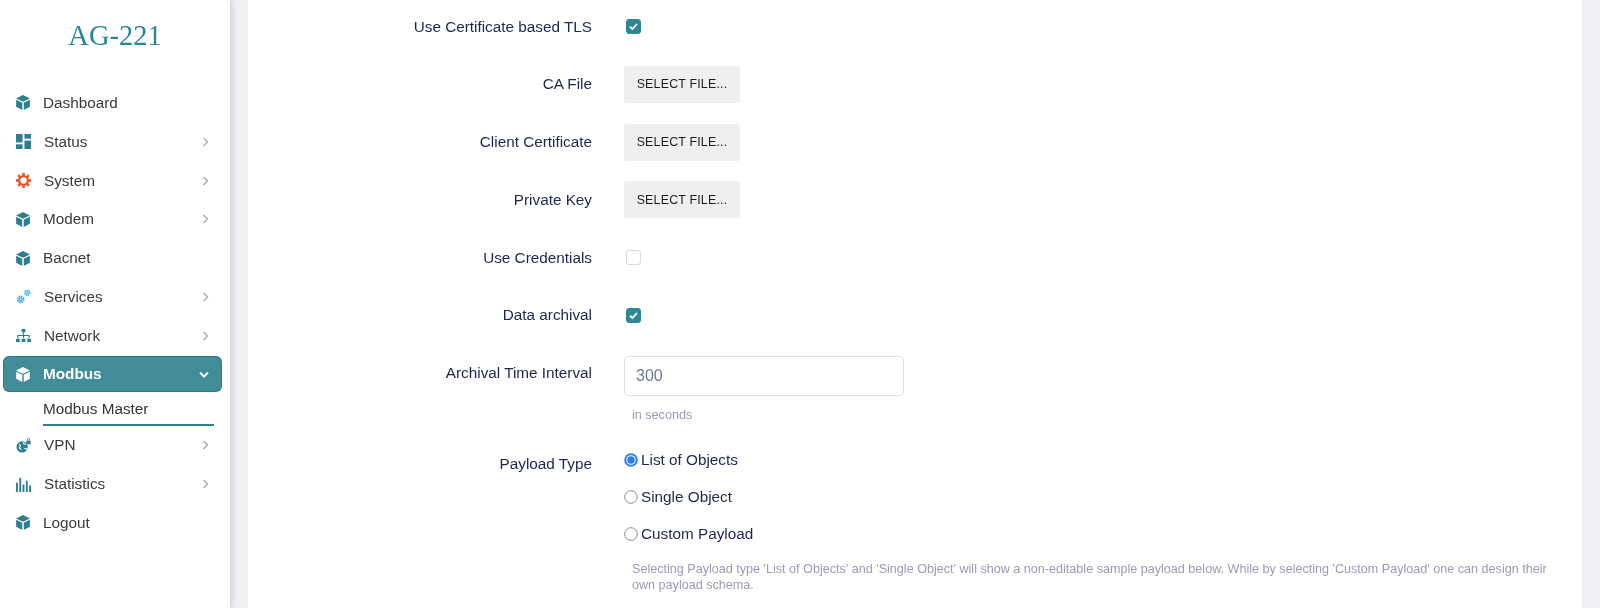 This screenshot has width=1600, height=608. Describe the element at coordinates (112, 335) in the screenshot. I see `nav-item: Network` at that location.